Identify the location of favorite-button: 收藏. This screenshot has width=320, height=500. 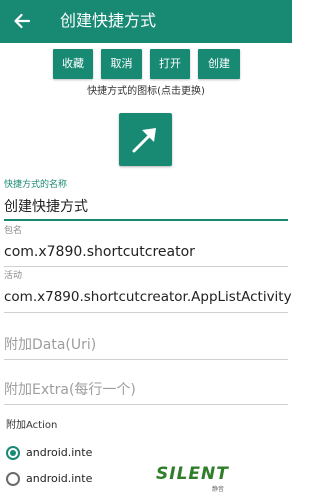
(73, 64).